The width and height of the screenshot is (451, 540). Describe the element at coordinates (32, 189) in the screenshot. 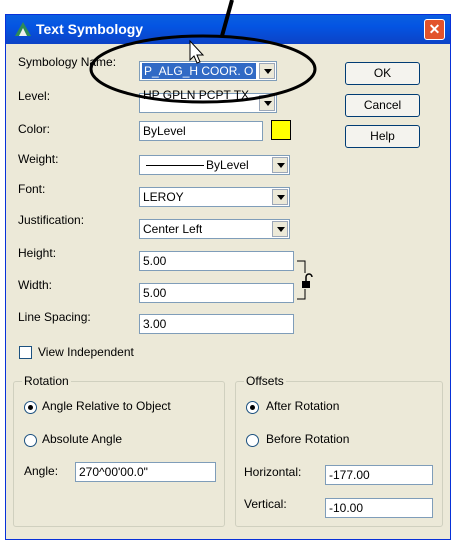

I see `font-label: Font:` at that location.